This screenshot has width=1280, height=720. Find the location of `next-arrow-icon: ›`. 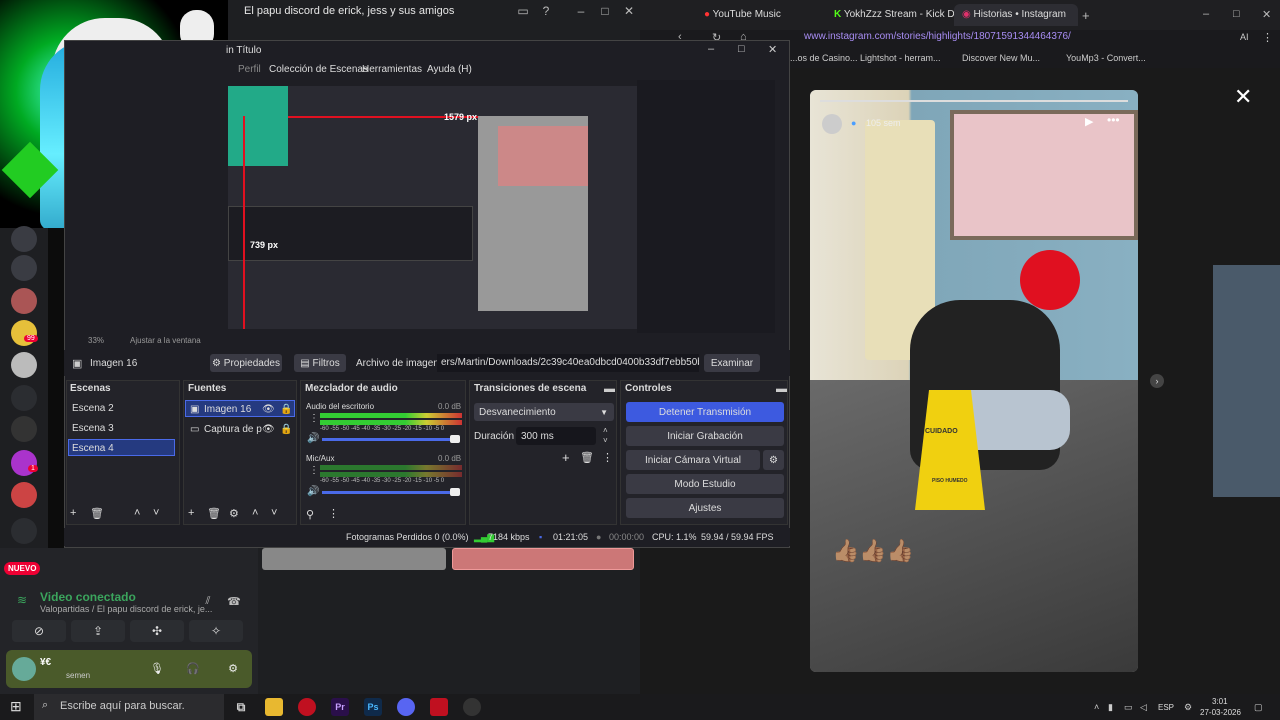

next-arrow-icon: › is located at coordinates (1157, 381).